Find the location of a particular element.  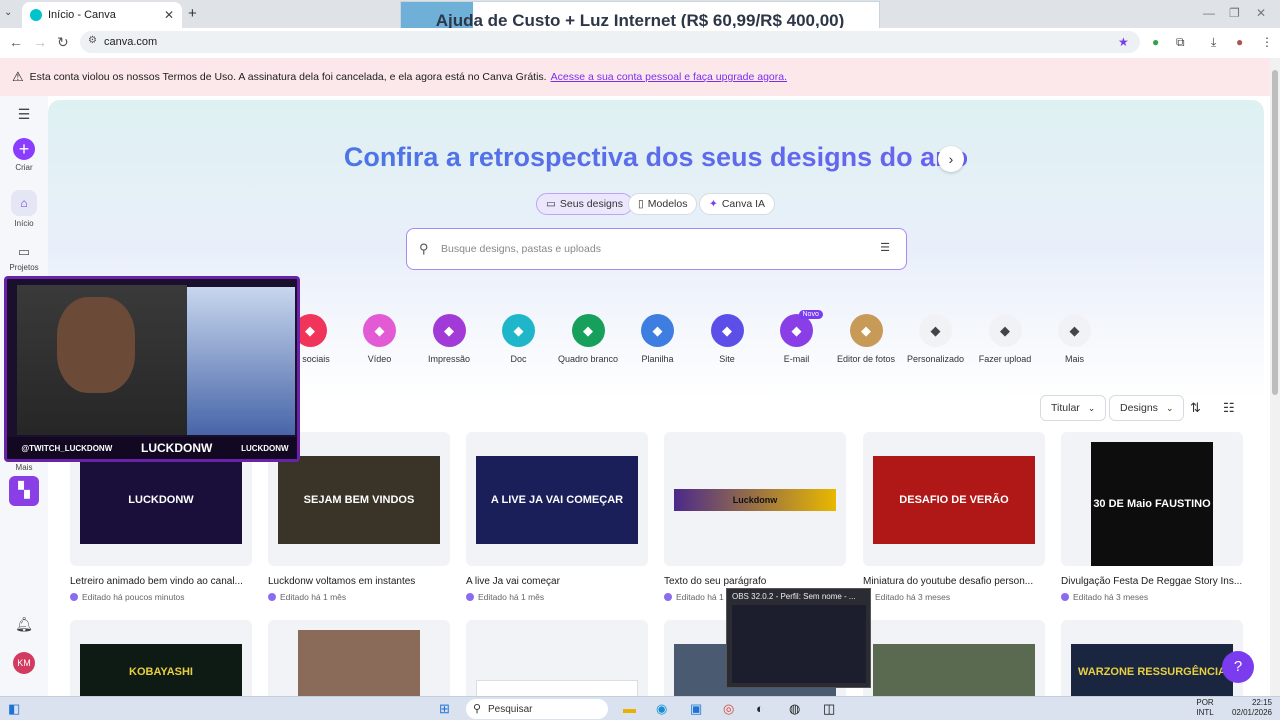

design-card: WARZONE RESSURGÊNCIA is located at coordinates (1152, 660).